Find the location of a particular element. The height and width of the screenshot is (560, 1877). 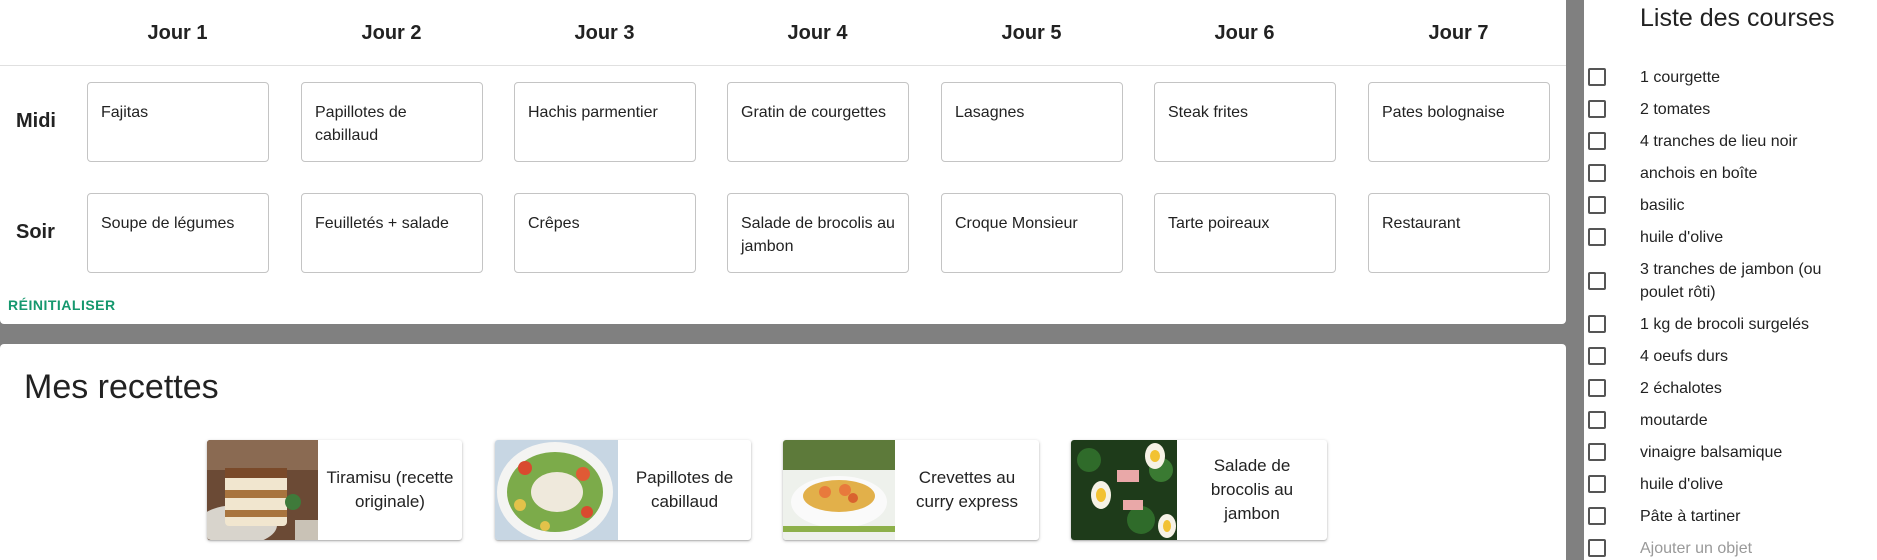

item-label: 2 tomates is located at coordinates (1675, 109).